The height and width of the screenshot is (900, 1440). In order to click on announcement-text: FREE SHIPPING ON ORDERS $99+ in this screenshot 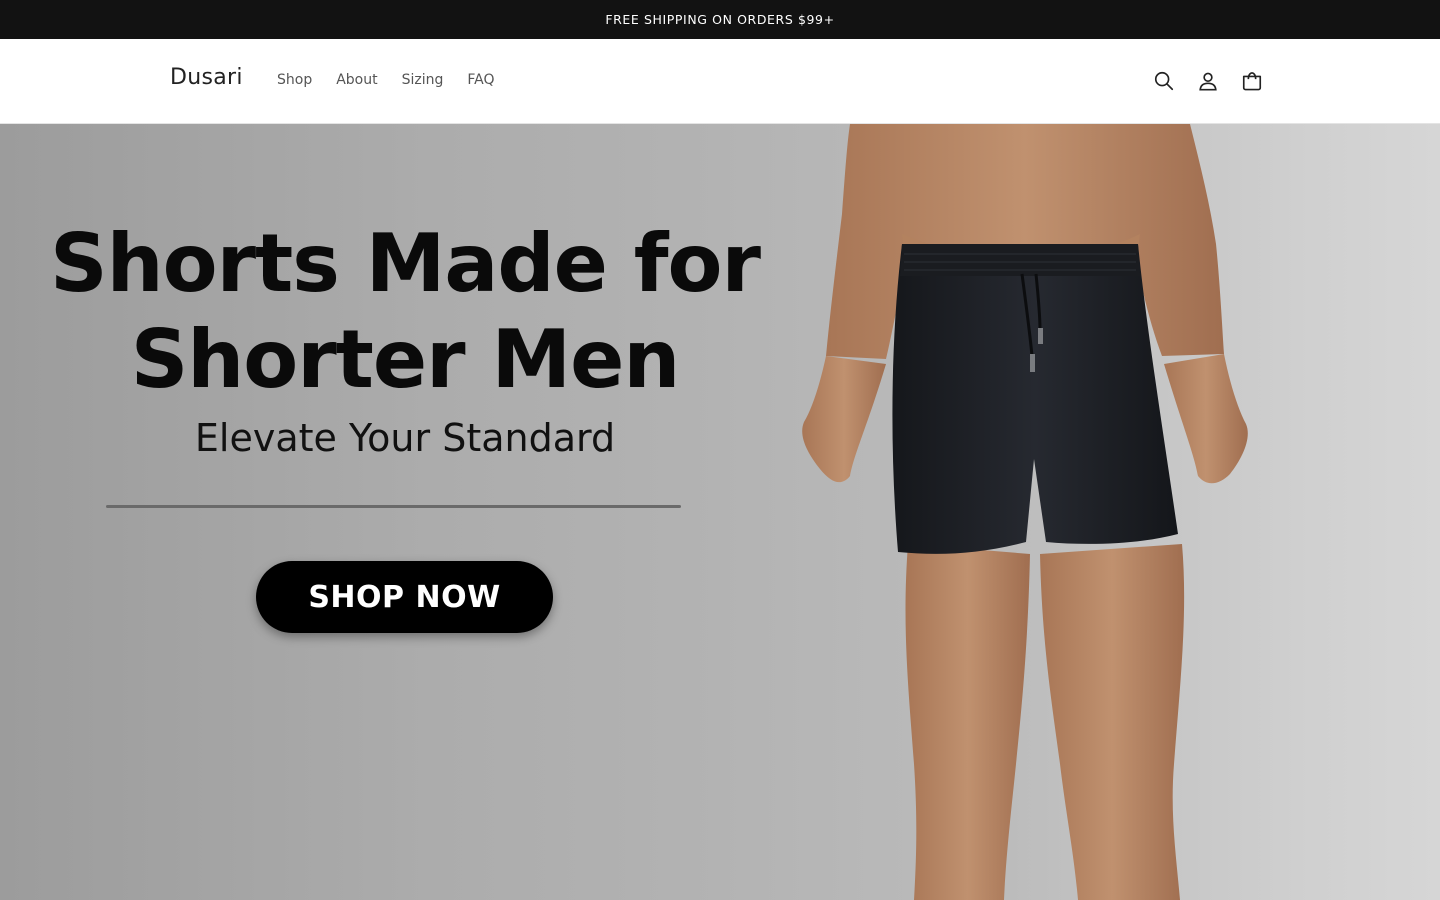, I will do `click(720, 19)`.